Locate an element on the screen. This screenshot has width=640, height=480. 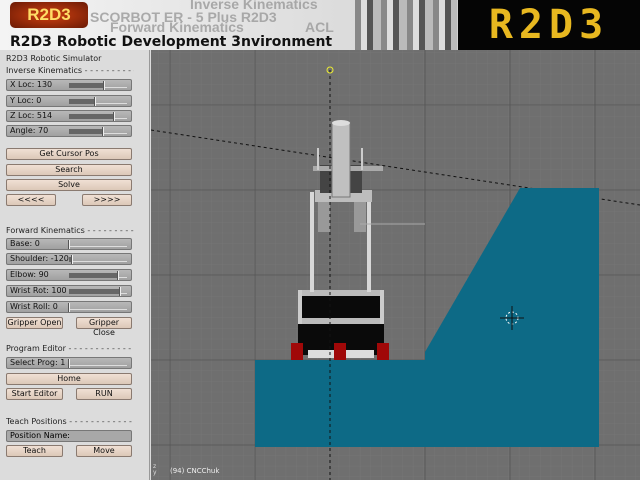
section-teach-positions: Teach Positions is located at coordinates (70, 421).